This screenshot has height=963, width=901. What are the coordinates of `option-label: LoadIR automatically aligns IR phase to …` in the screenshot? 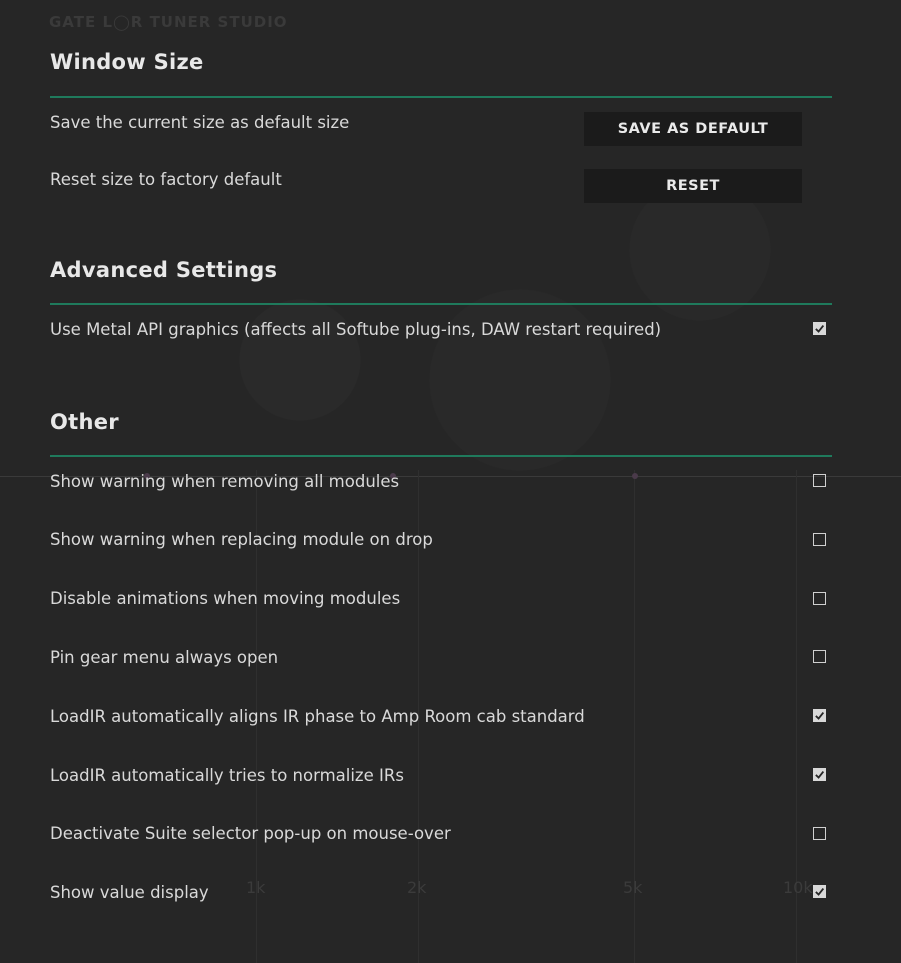 It's located at (317, 716).